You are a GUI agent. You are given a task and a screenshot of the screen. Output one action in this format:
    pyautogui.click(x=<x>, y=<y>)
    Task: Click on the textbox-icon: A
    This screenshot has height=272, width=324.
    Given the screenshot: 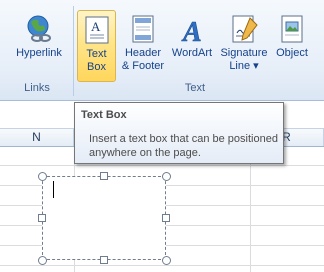 What is the action you would take?
    pyautogui.click(x=97, y=30)
    